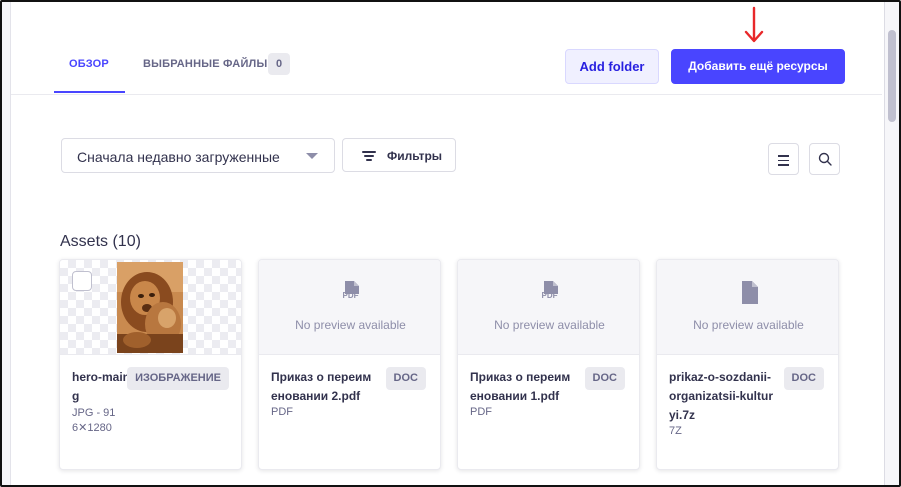 The height and width of the screenshot is (487, 901). I want to click on lion-image, so click(150, 307).